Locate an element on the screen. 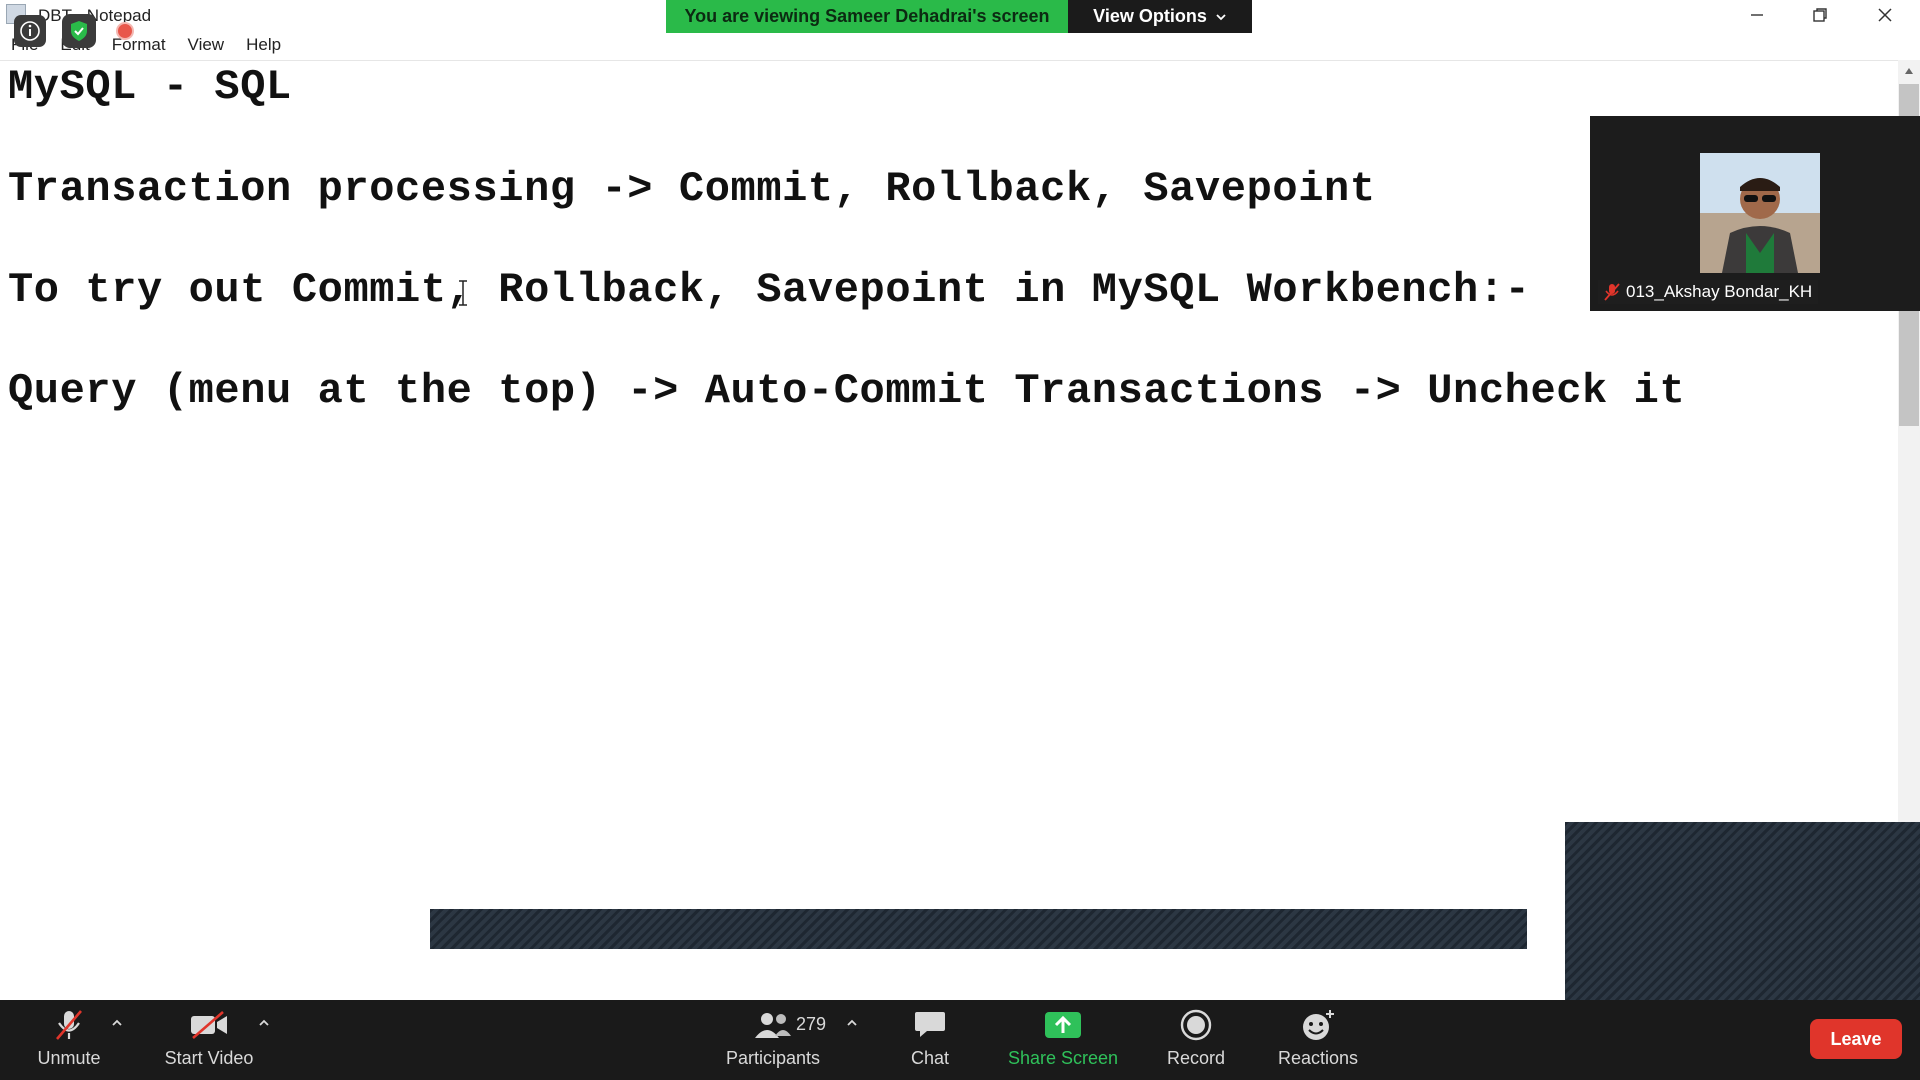 The image size is (1920, 1080). participant-avatar is located at coordinates (1760, 213).